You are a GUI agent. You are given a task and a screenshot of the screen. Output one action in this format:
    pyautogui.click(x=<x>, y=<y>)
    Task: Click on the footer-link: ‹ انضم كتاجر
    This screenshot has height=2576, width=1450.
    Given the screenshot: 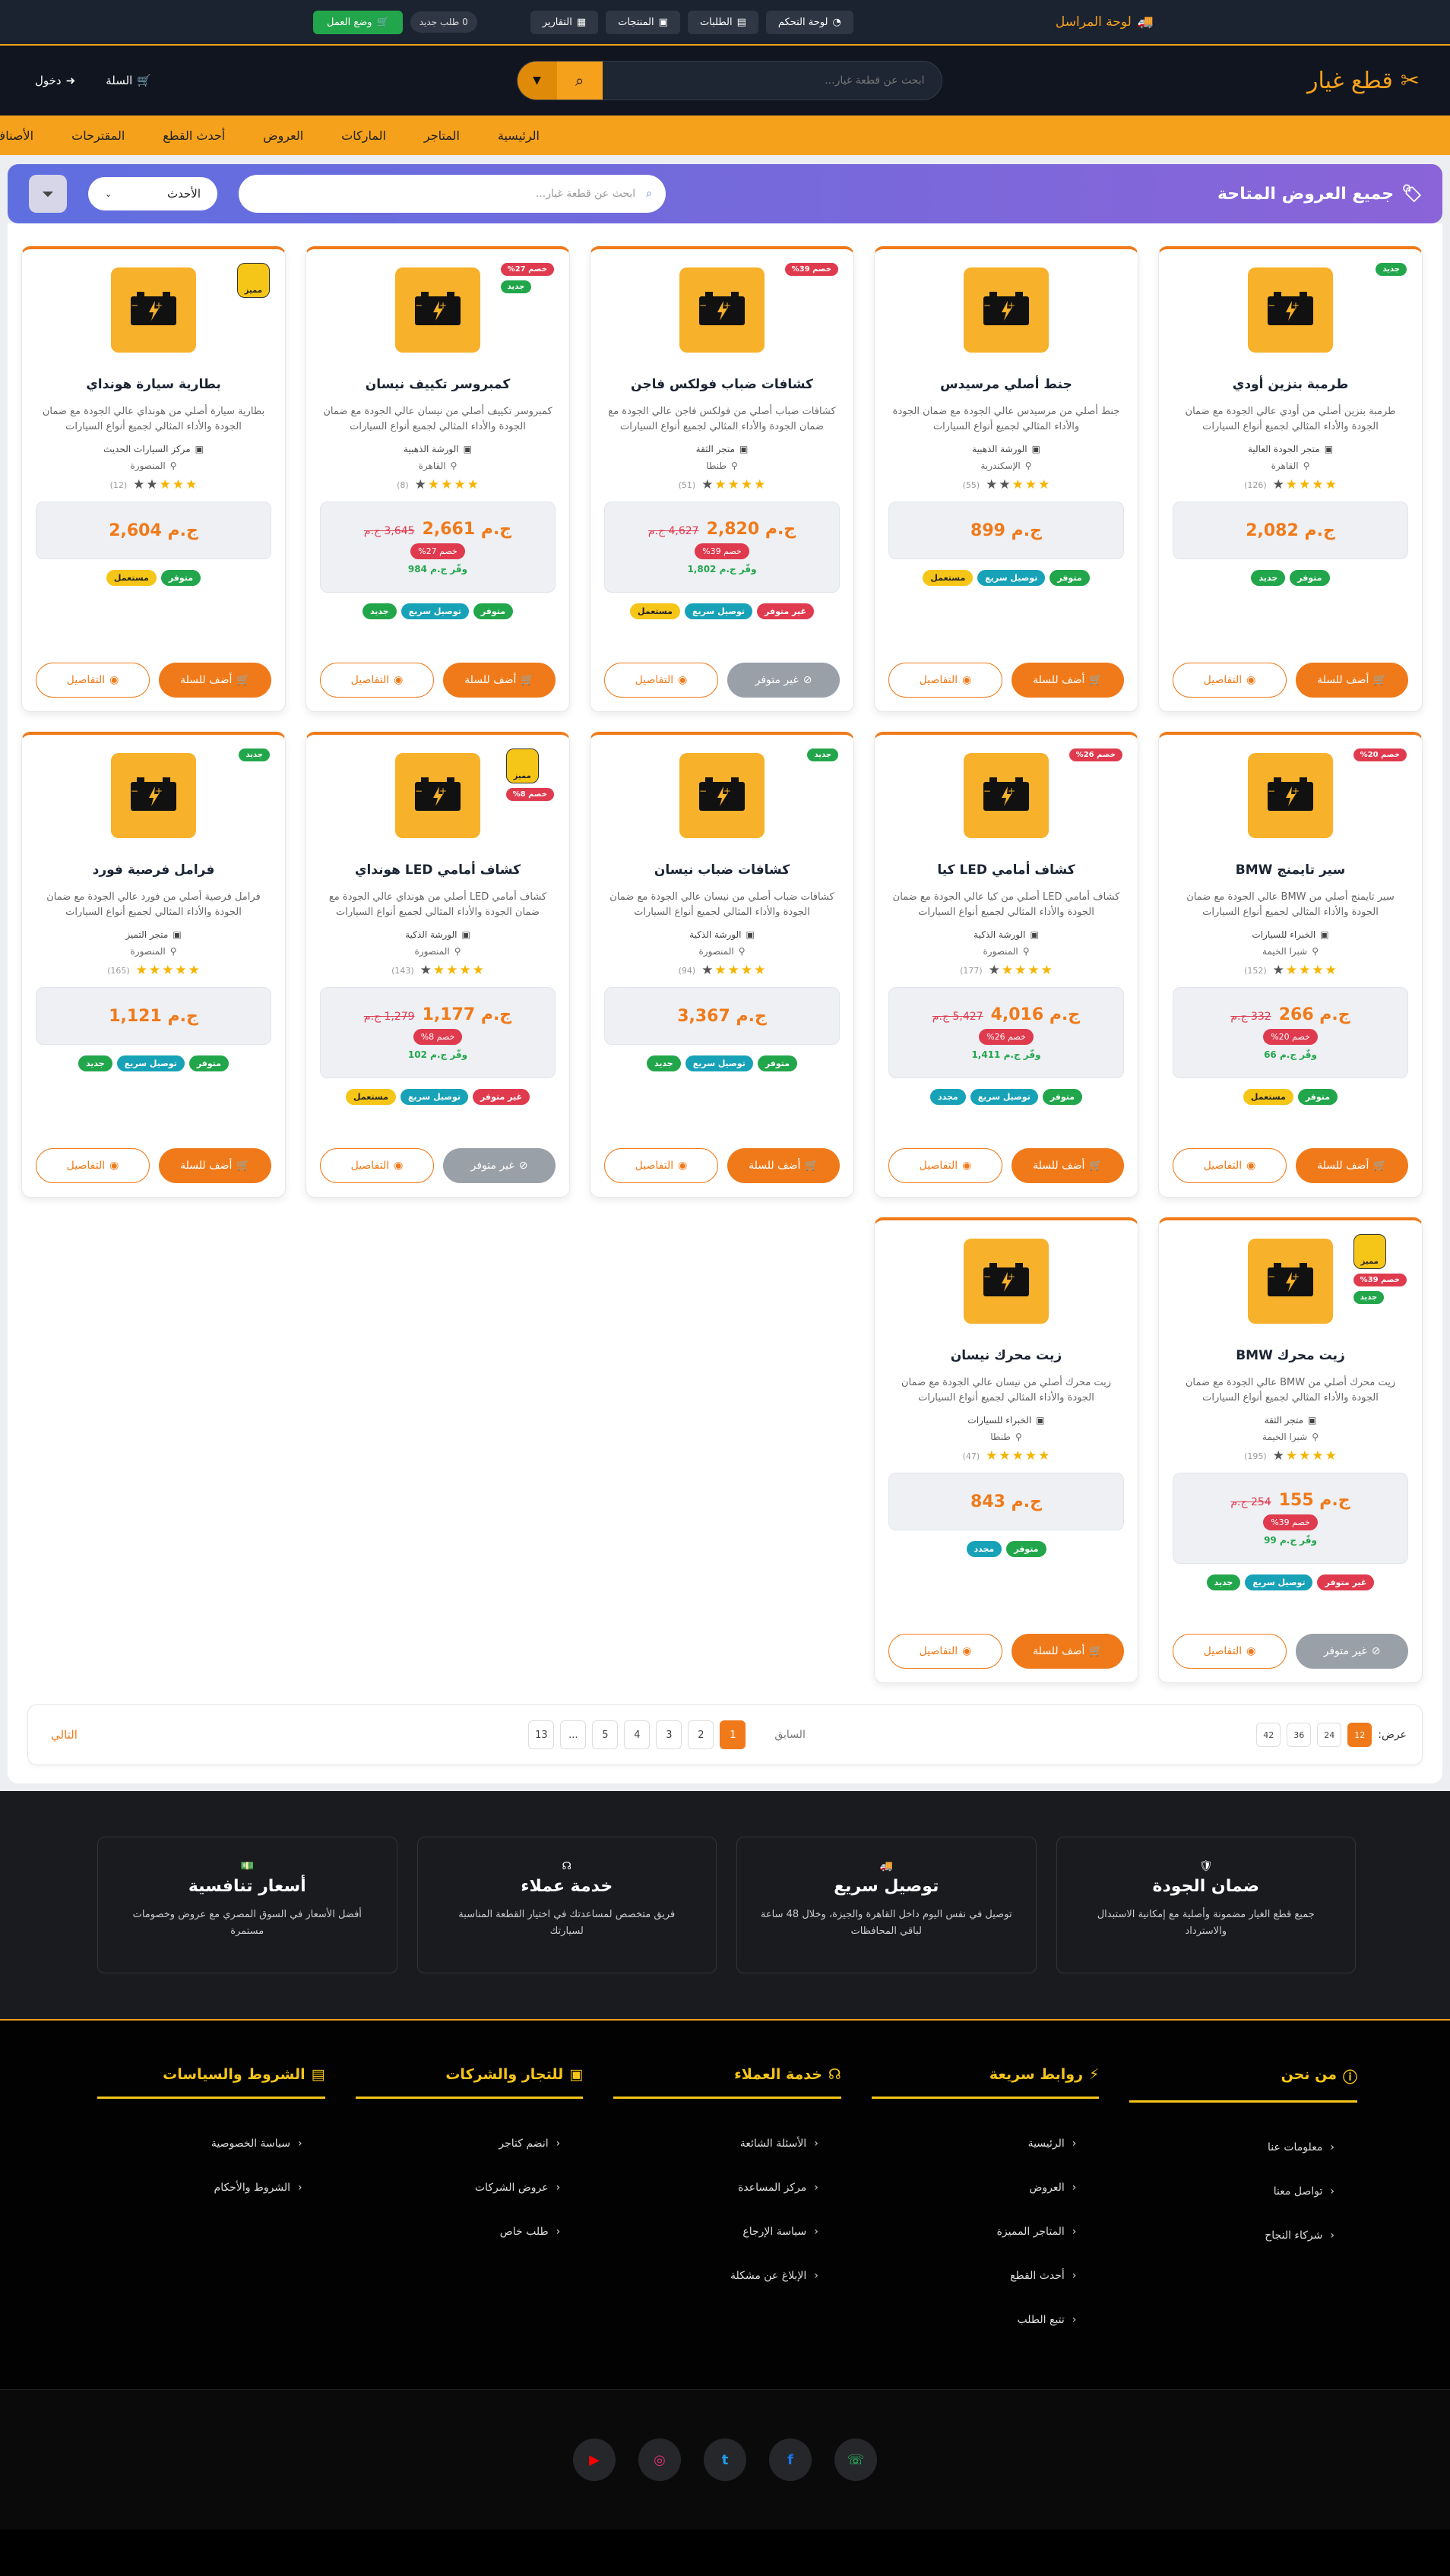 What is the action you would take?
    pyautogui.click(x=470, y=2144)
    